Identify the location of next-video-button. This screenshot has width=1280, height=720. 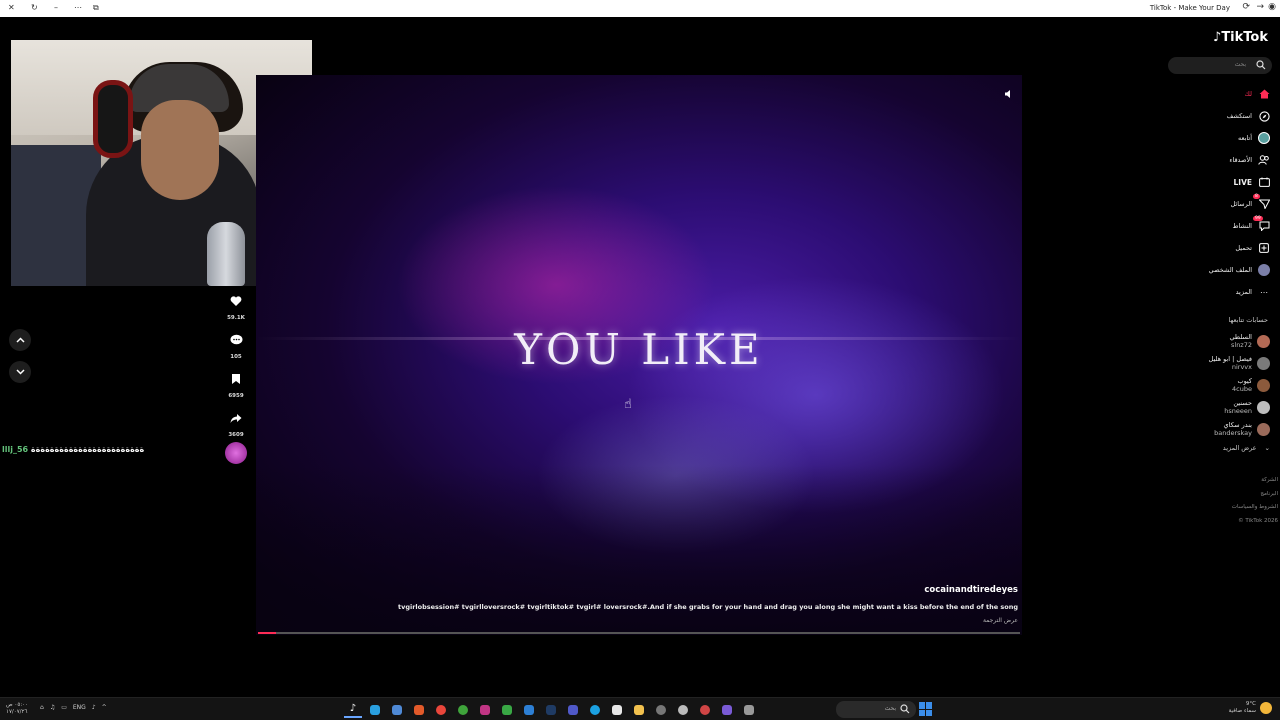
(20, 372).